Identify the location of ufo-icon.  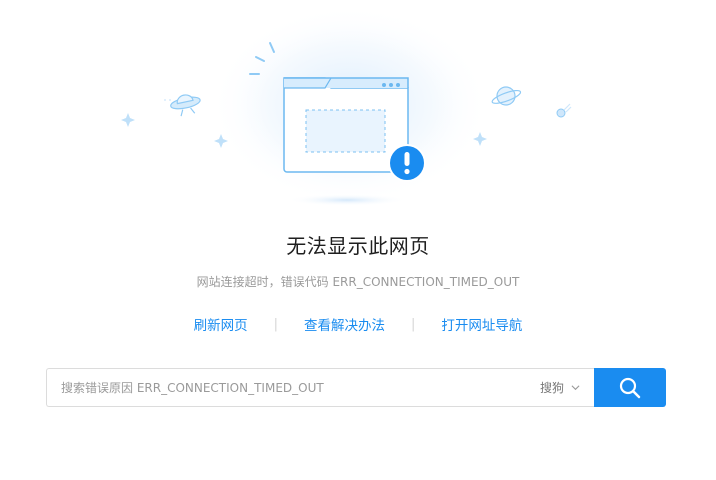
(185, 105).